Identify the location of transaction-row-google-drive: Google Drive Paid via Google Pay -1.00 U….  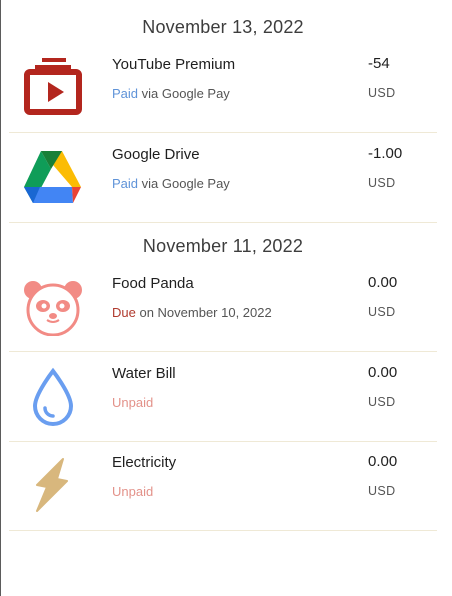
(223, 178).